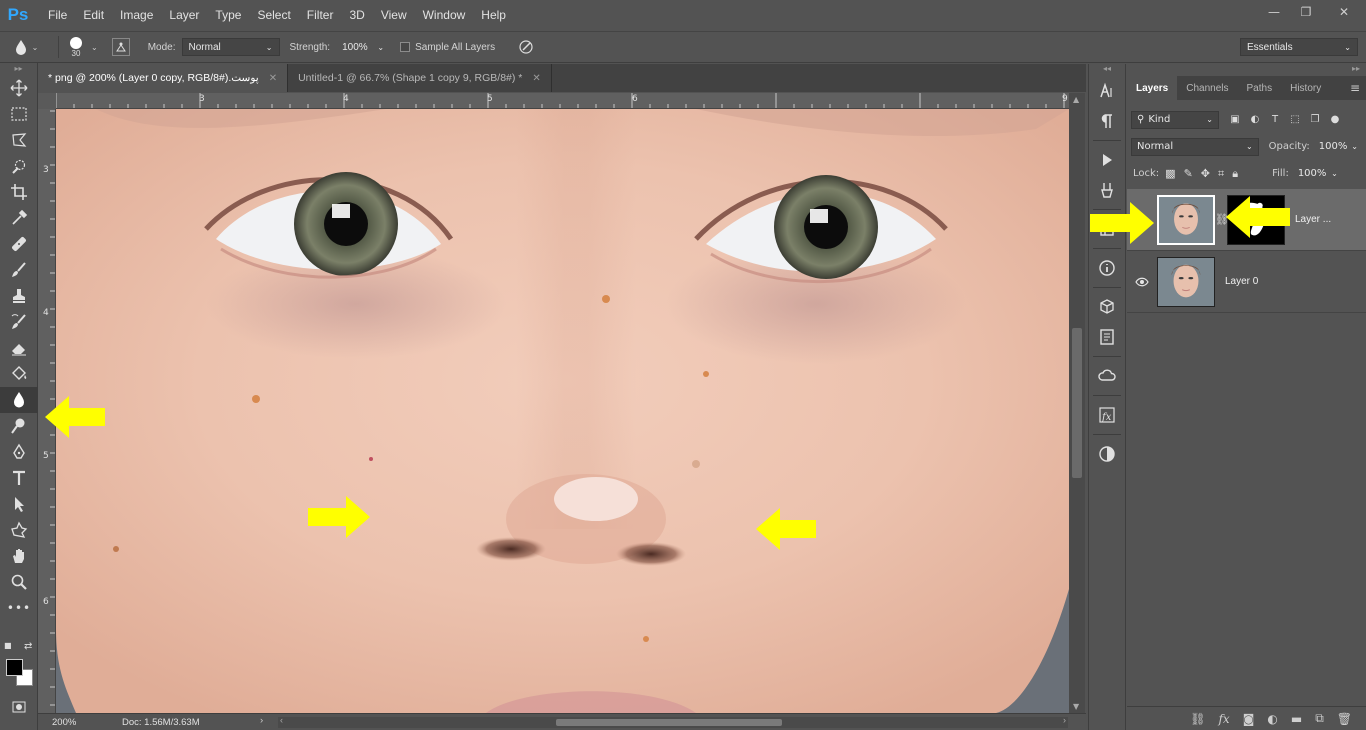 The image size is (1366, 730). I want to click on pen-tool, so click(19, 452).